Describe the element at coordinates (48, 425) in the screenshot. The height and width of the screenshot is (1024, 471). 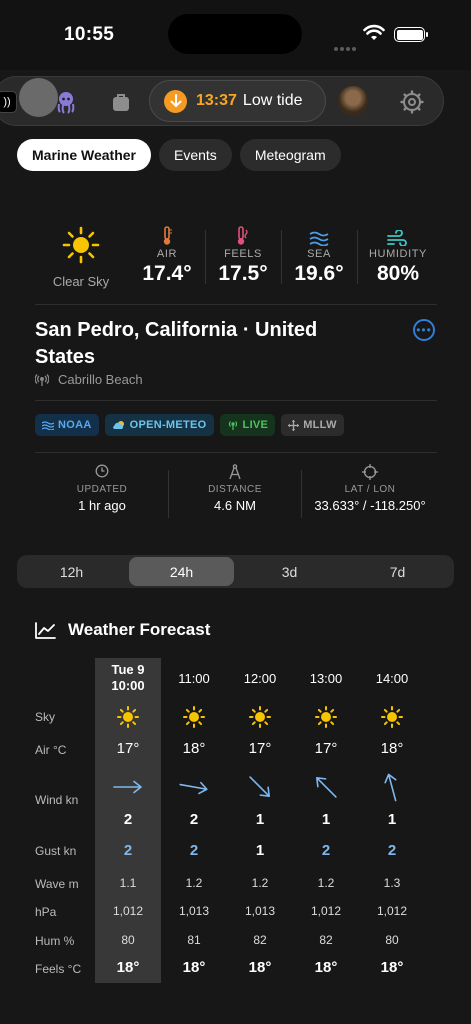
I see `waves-icon` at that location.